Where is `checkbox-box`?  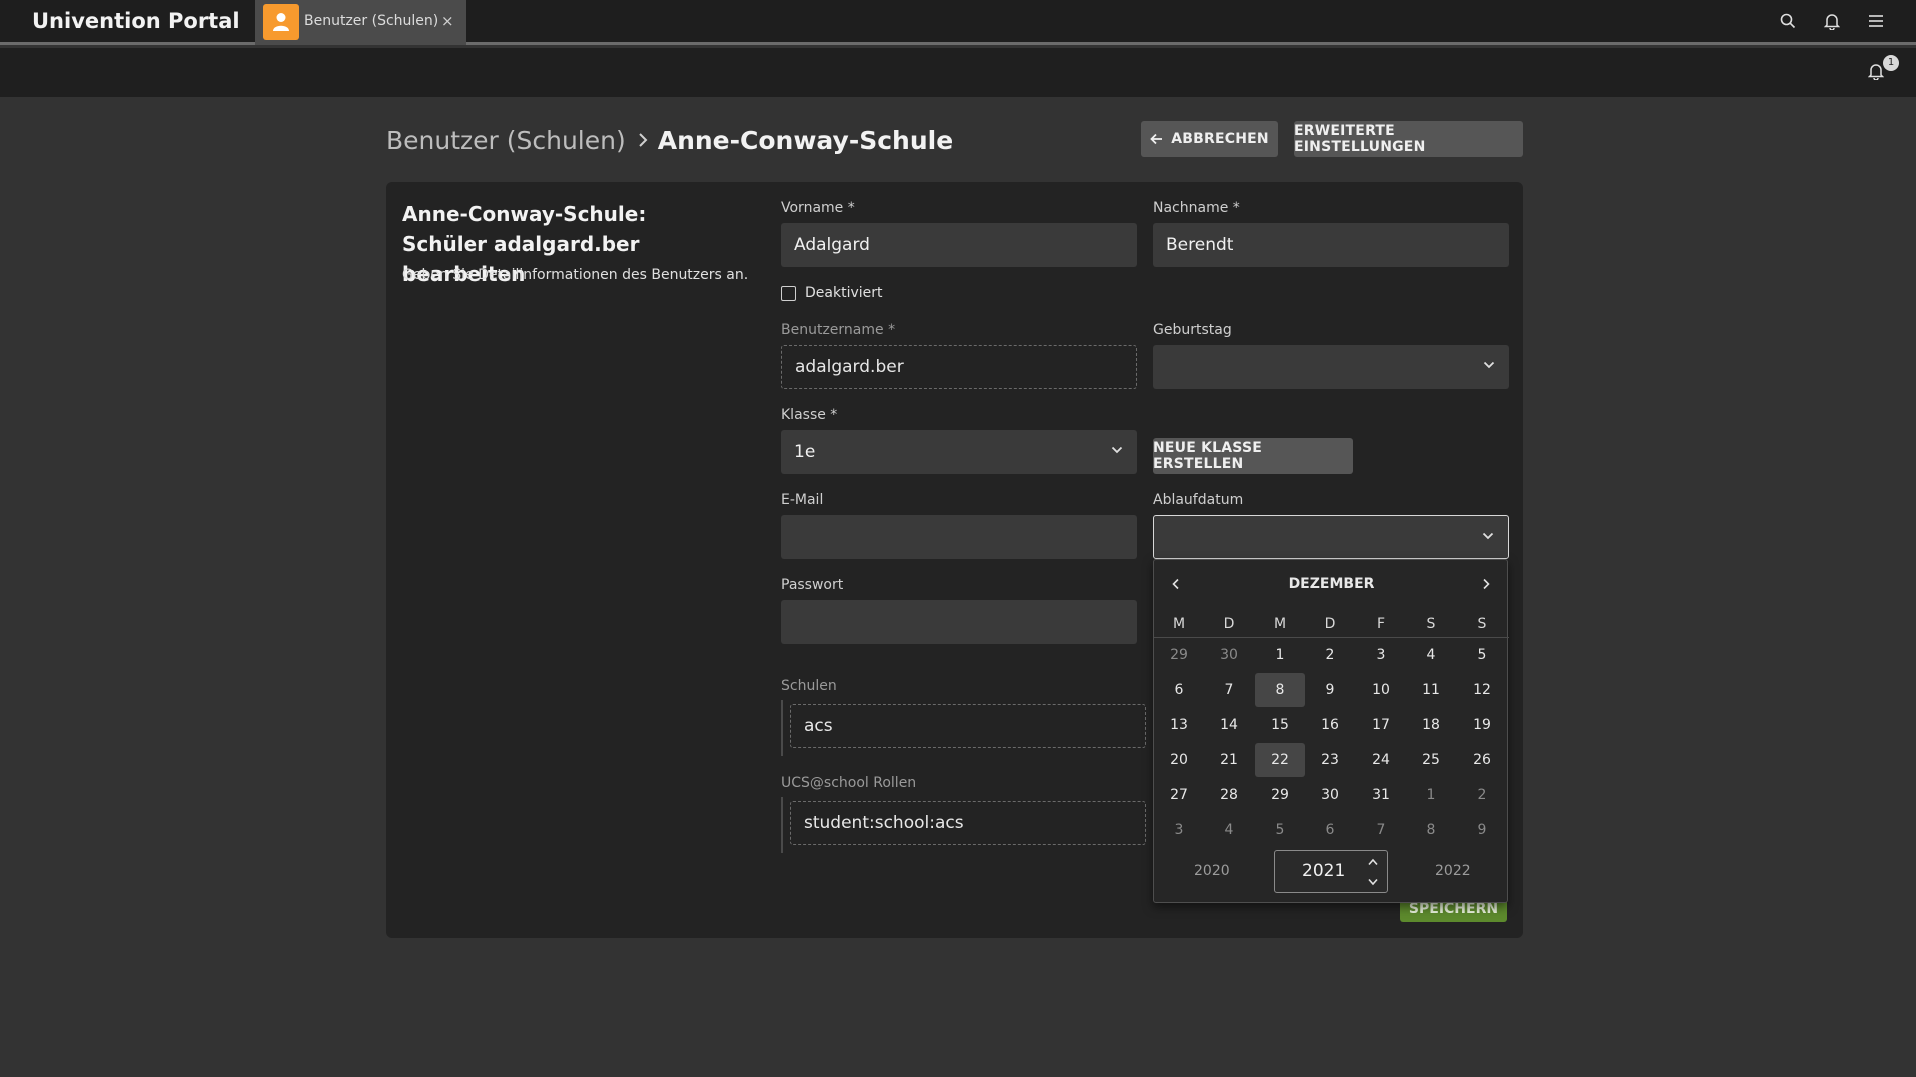
checkbox-box is located at coordinates (788, 293).